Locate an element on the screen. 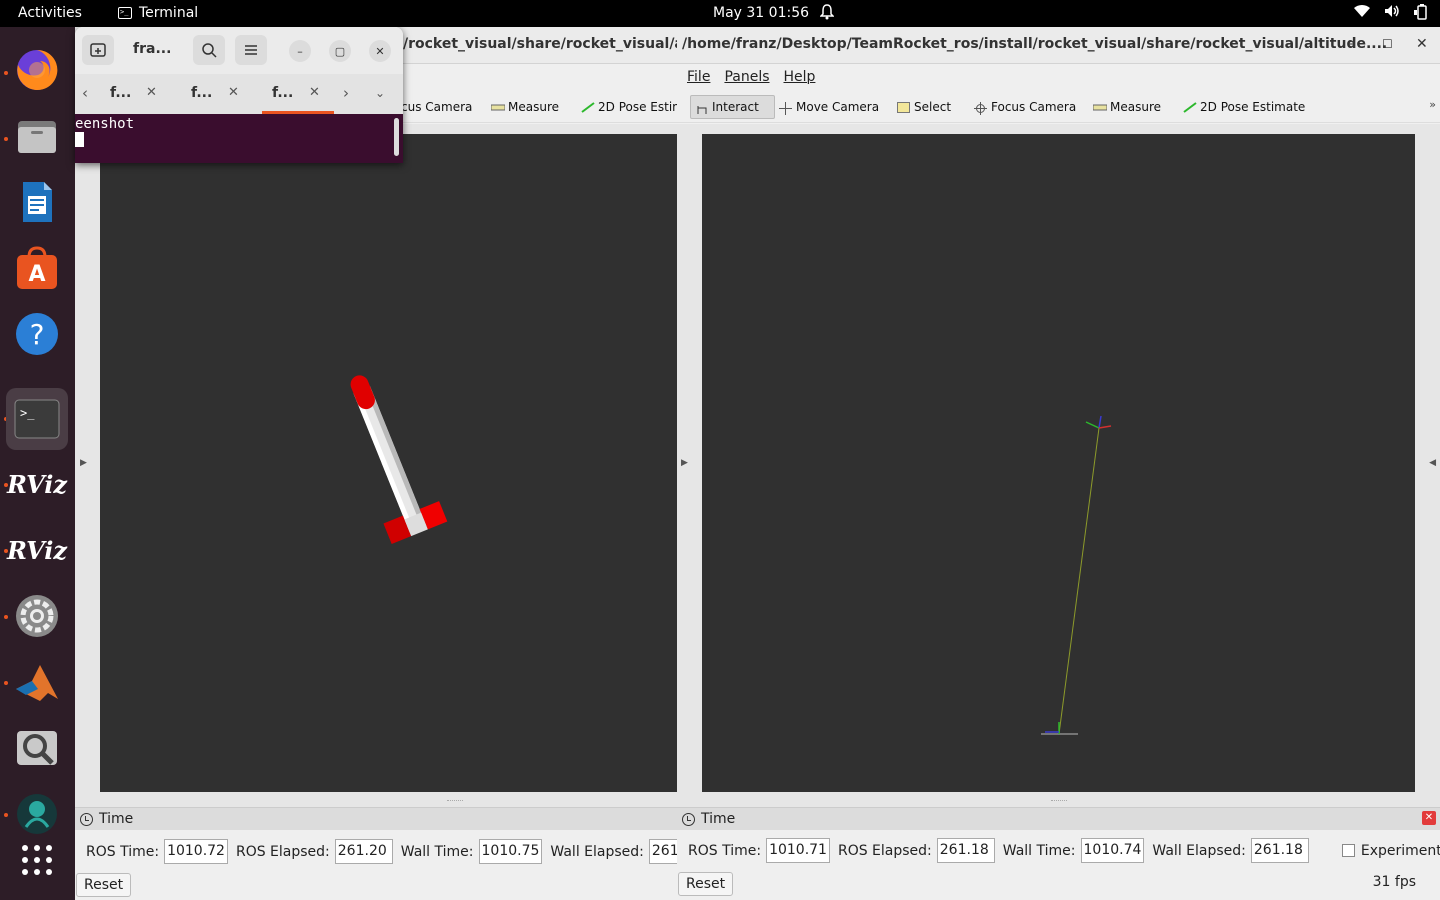 This screenshot has width=1440, height=900. focus-icon is located at coordinates (980, 108).